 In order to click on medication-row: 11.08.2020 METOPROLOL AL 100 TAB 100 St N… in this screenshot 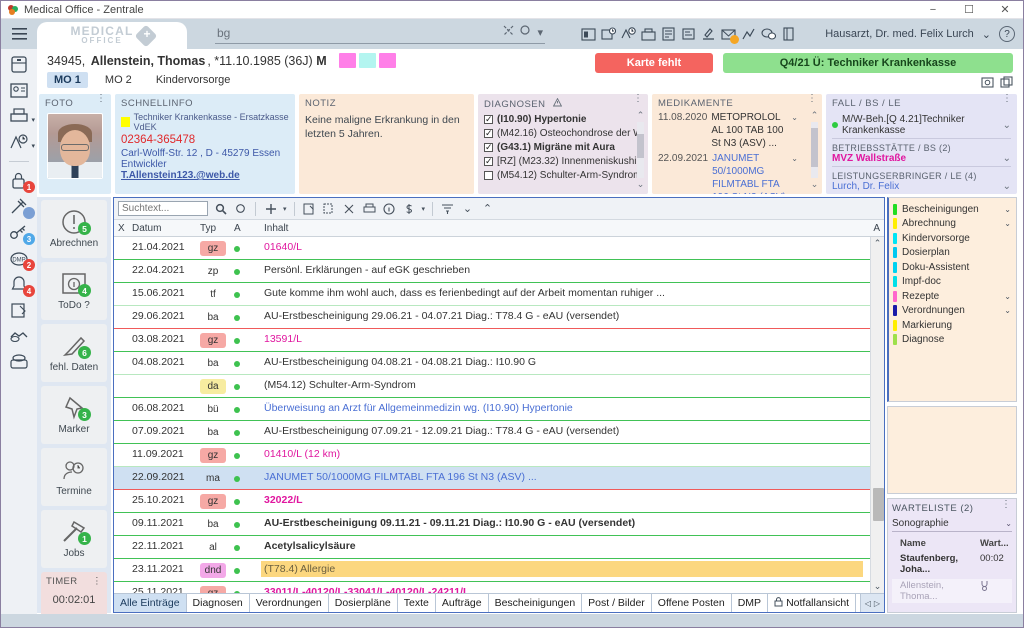, I will do `click(728, 130)`.